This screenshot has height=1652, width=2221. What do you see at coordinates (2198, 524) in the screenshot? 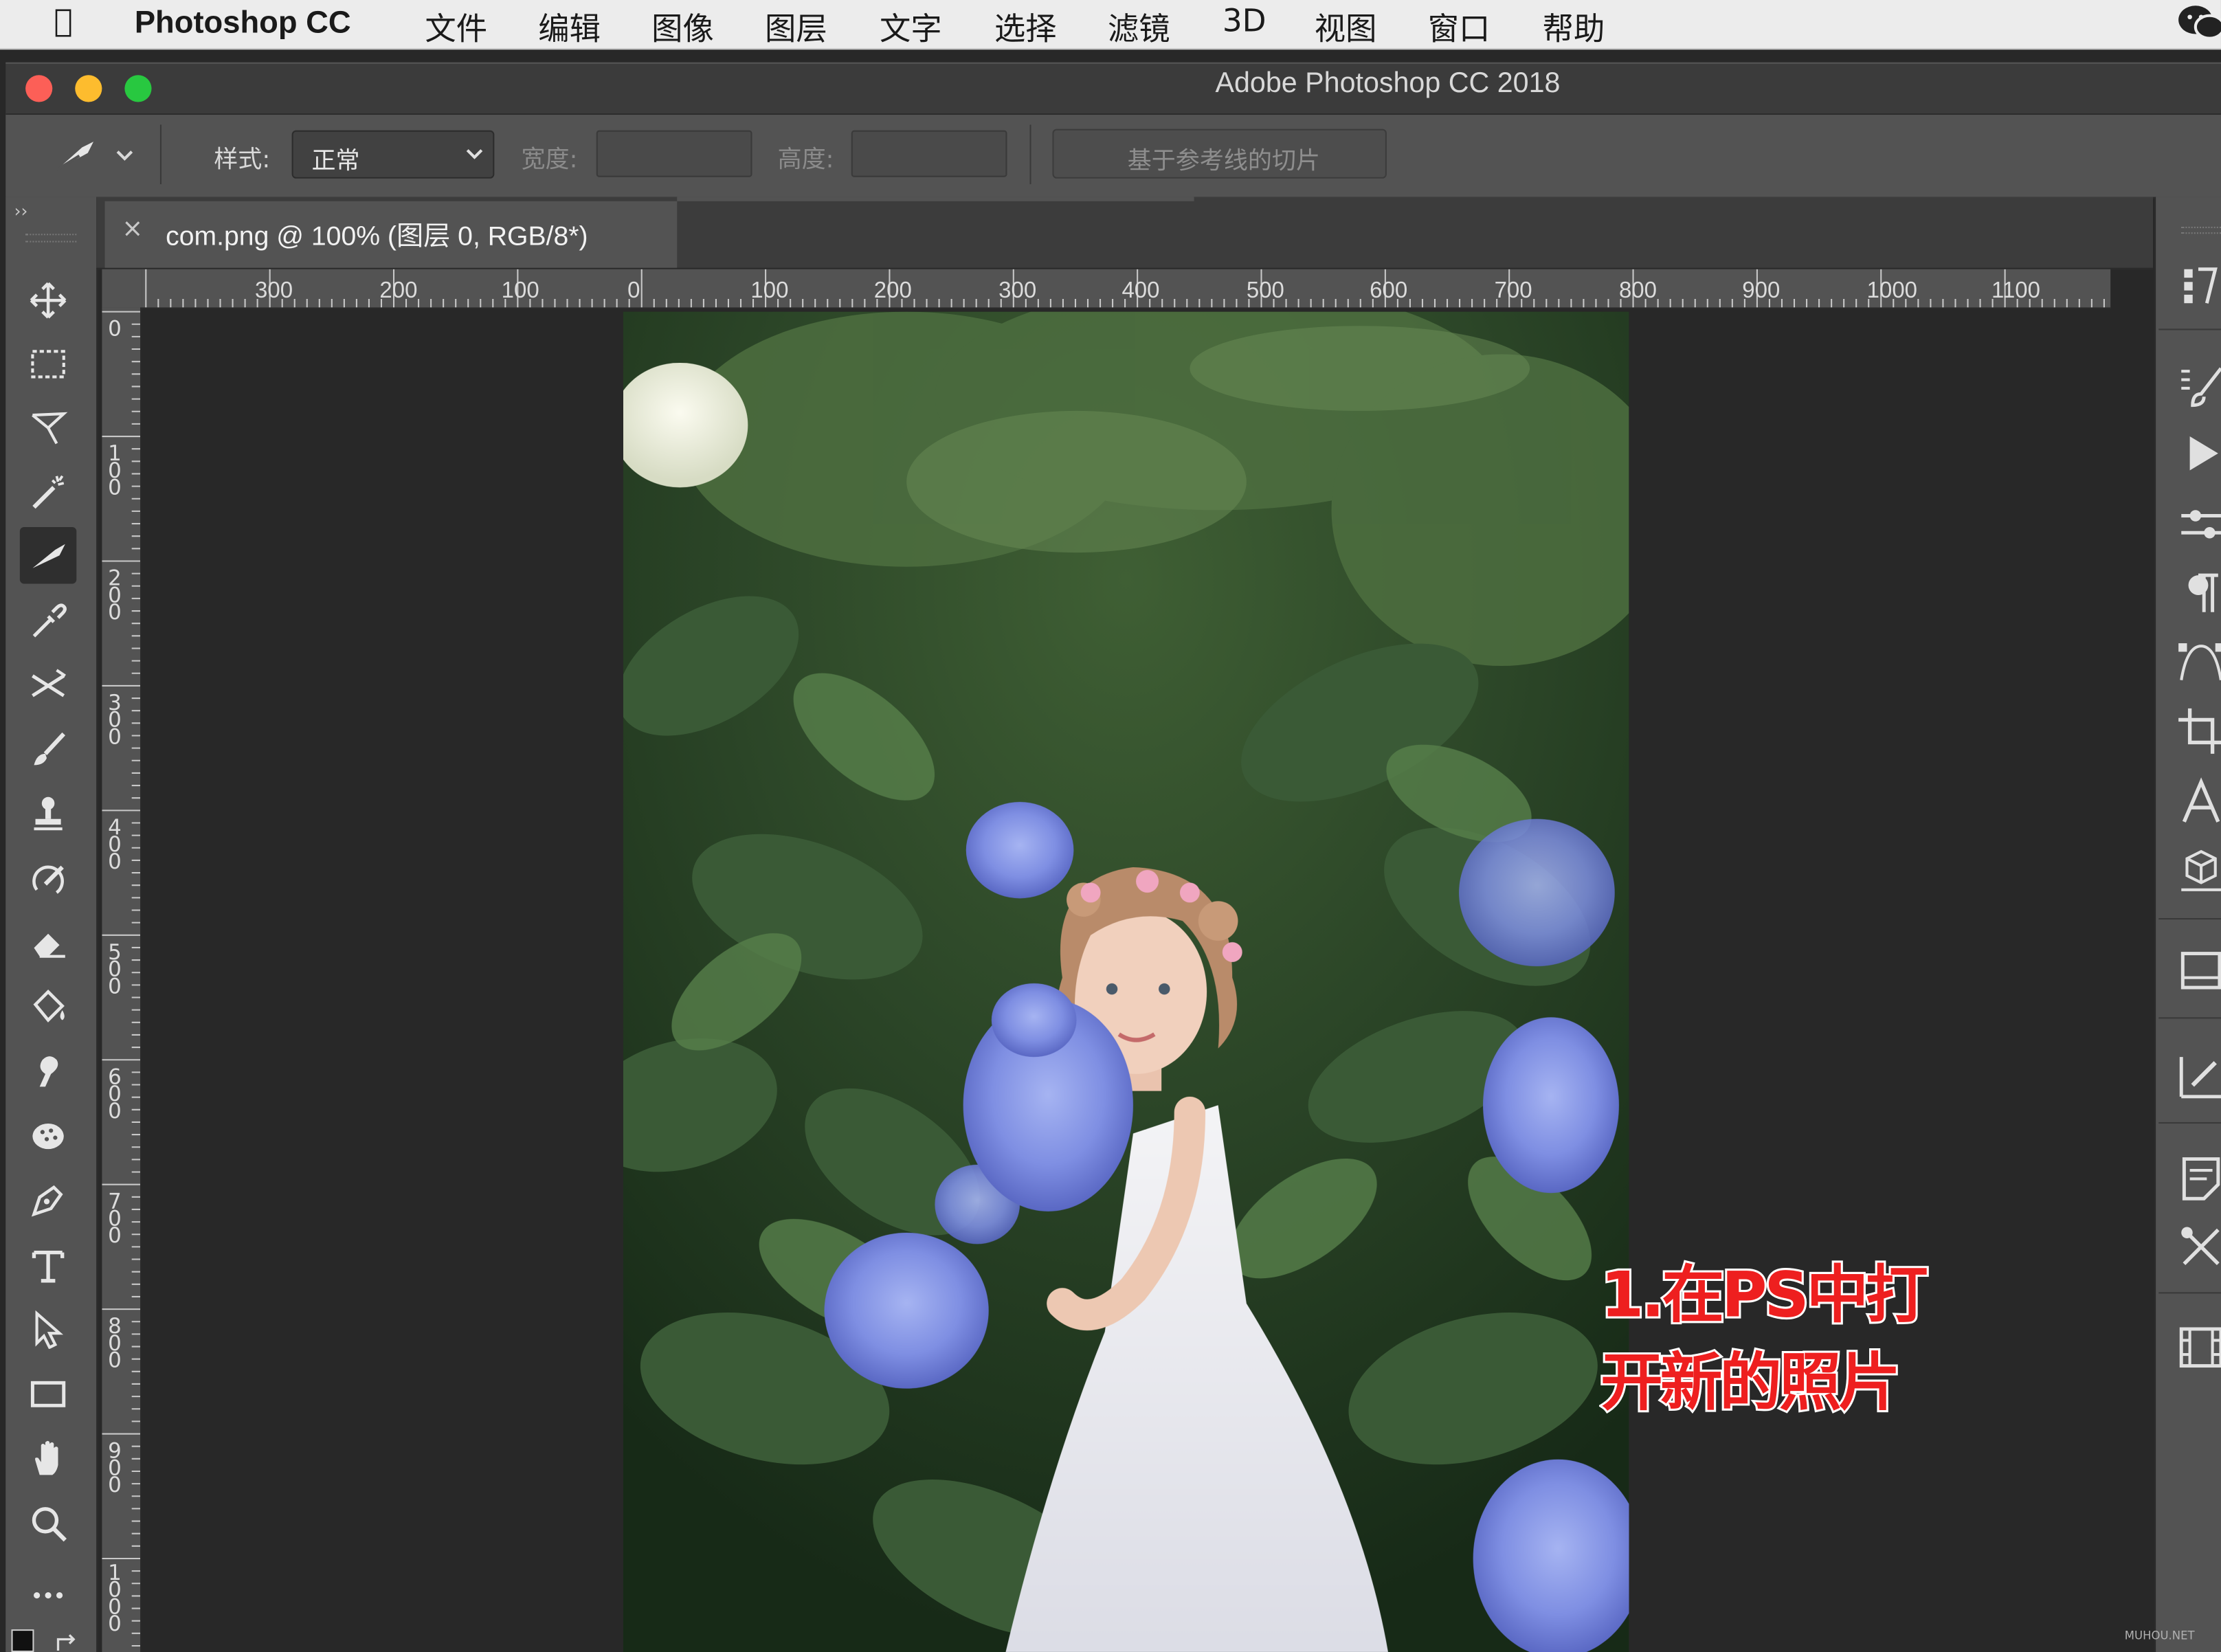
I see `adjustments-sliders-icon` at bounding box center [2198, 524].